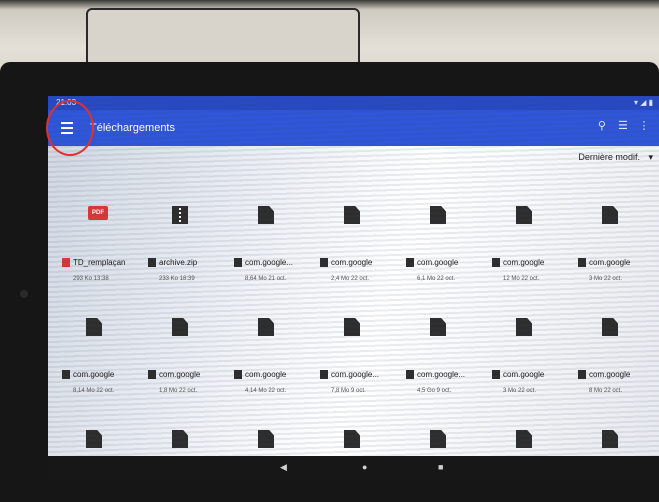 This screenshot has width=659, height=502. I want to click on file-tile: com.google 12 Mo 22 oct., so click(528, 244).